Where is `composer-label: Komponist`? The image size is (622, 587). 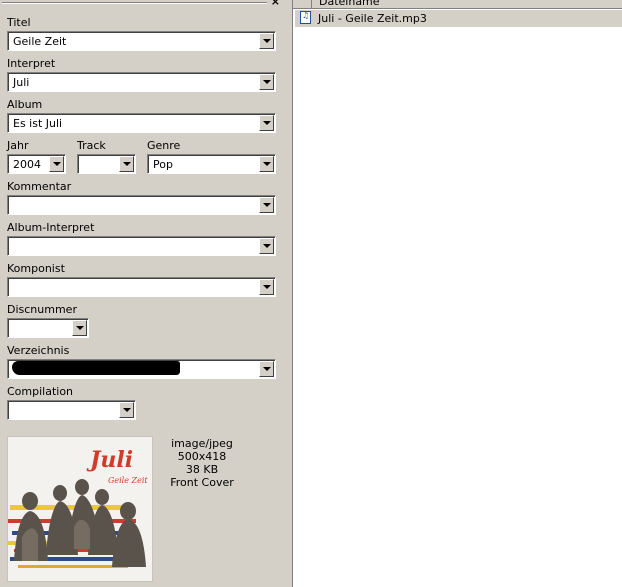 composer-label: Komponist is located at coordinates (36, 268).